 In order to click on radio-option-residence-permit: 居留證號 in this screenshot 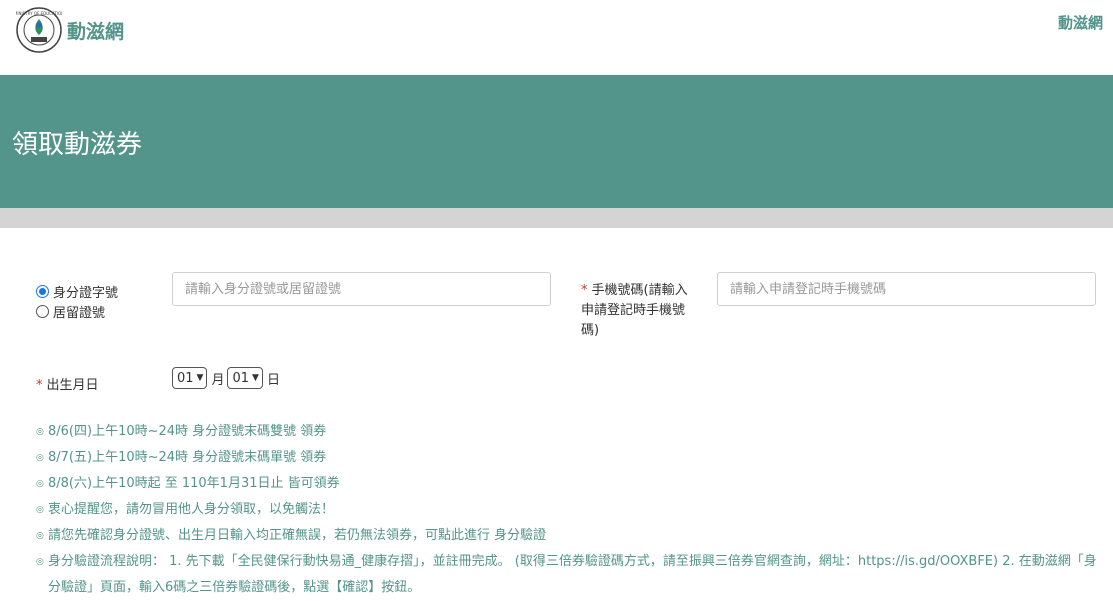, I will do `click(77, 311)`.